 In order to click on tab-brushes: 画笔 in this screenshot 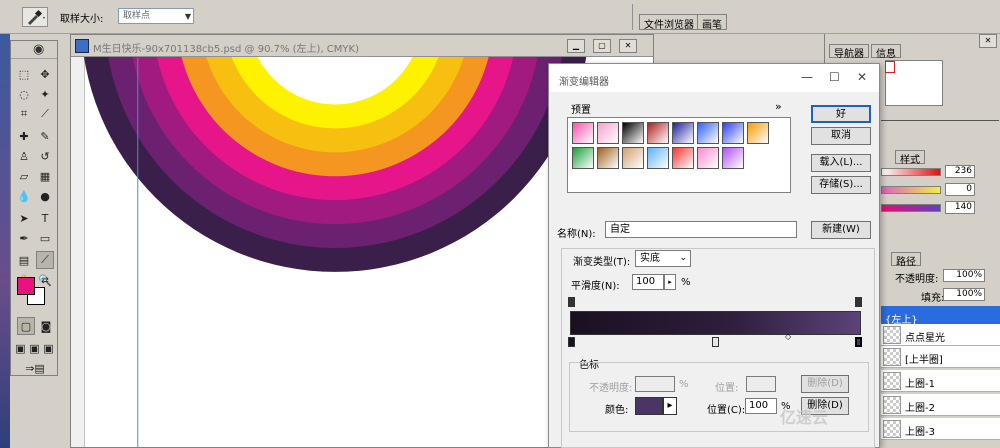, I will do `click(712, 22)`.